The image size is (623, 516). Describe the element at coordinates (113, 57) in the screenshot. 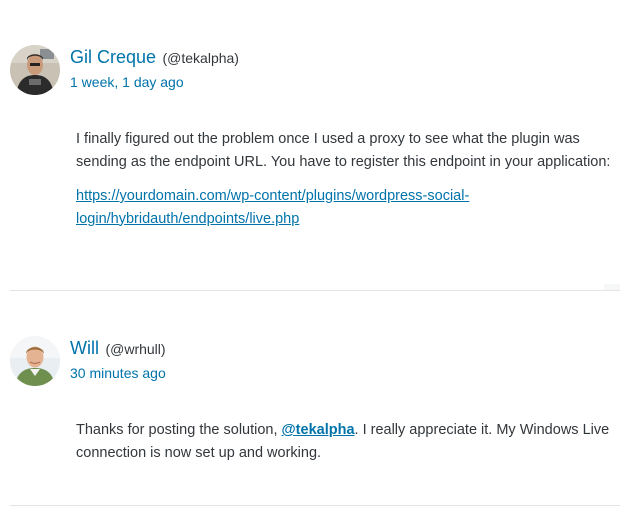

I see `author-name-link: Gil Creque` at that location.